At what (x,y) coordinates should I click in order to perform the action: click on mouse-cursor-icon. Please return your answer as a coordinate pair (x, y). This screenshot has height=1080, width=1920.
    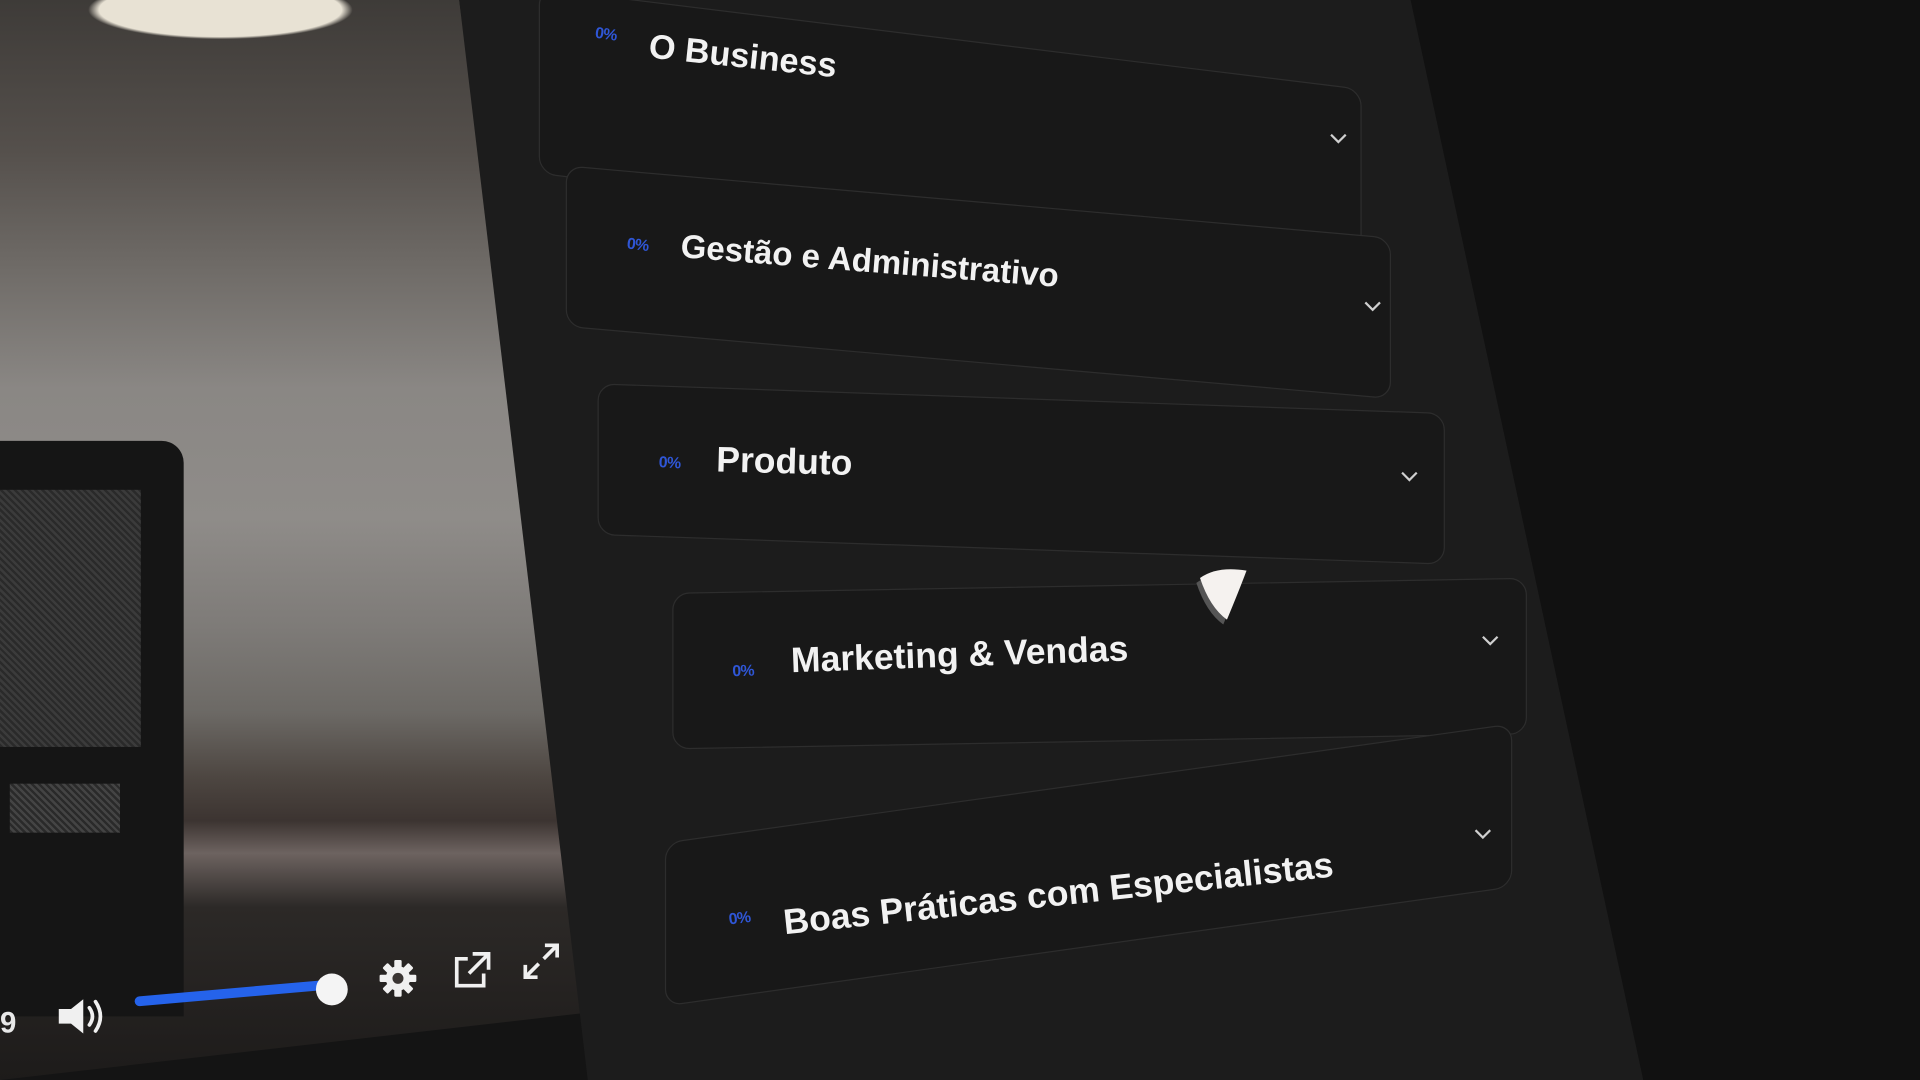
    Looking at the image, I should click on (1221, 597).